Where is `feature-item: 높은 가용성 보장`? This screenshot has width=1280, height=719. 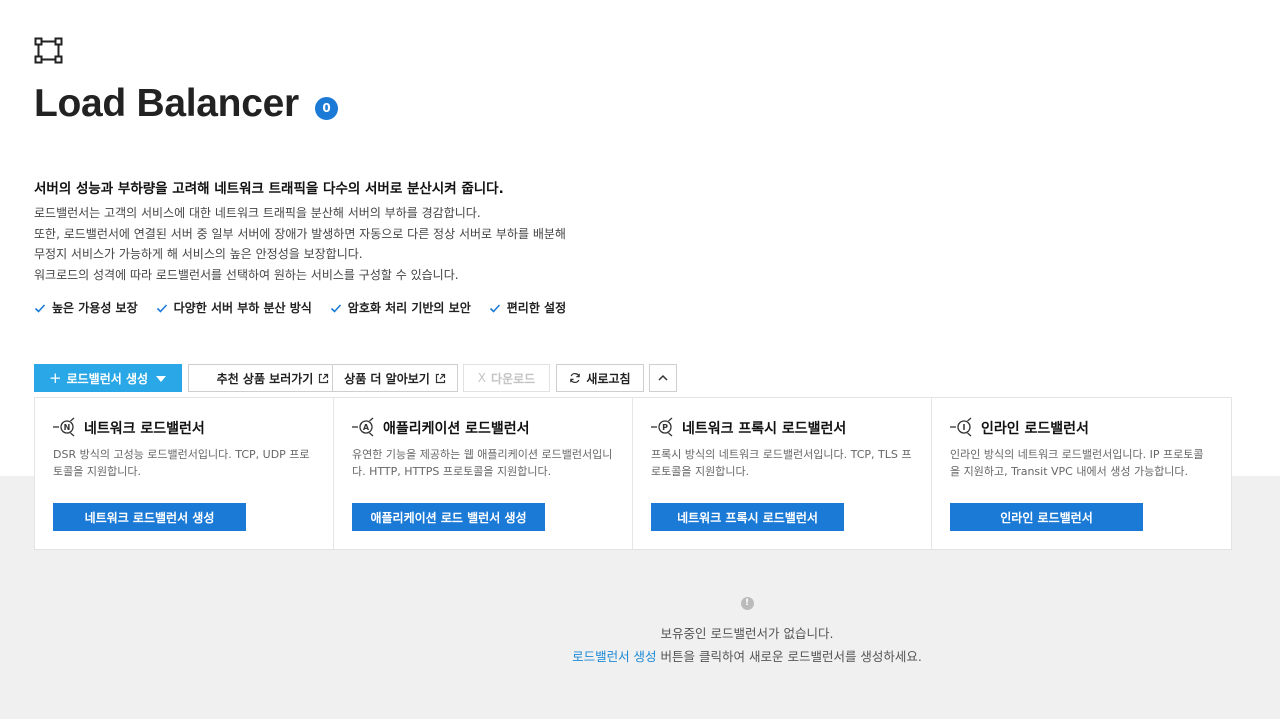
feature-item: 높은 가용성 보장 is located at coordinates (86, 307).